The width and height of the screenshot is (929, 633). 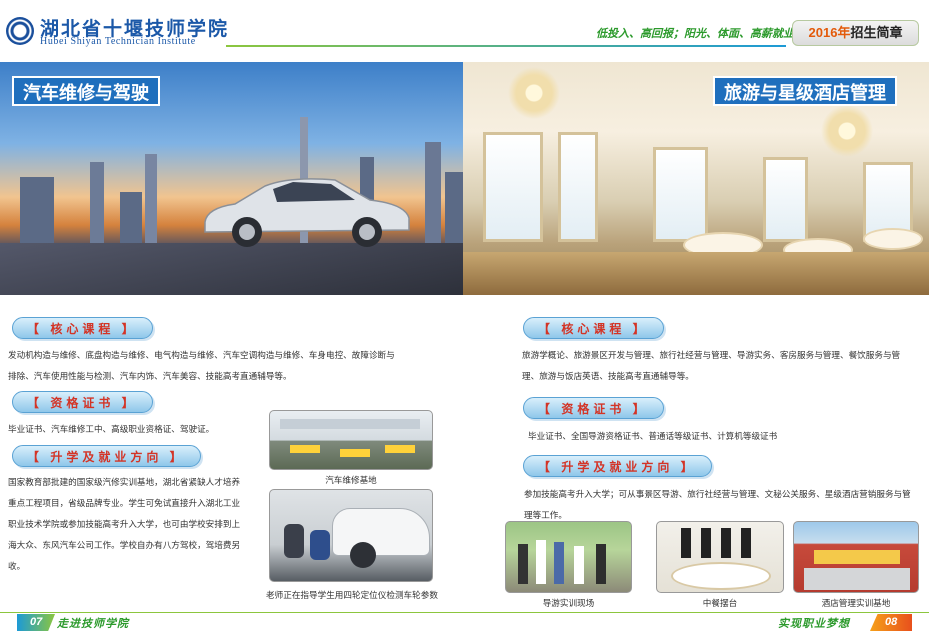 I want to click on left-certificates-header: 【 资格证书 】, so click(x=82, y=402).